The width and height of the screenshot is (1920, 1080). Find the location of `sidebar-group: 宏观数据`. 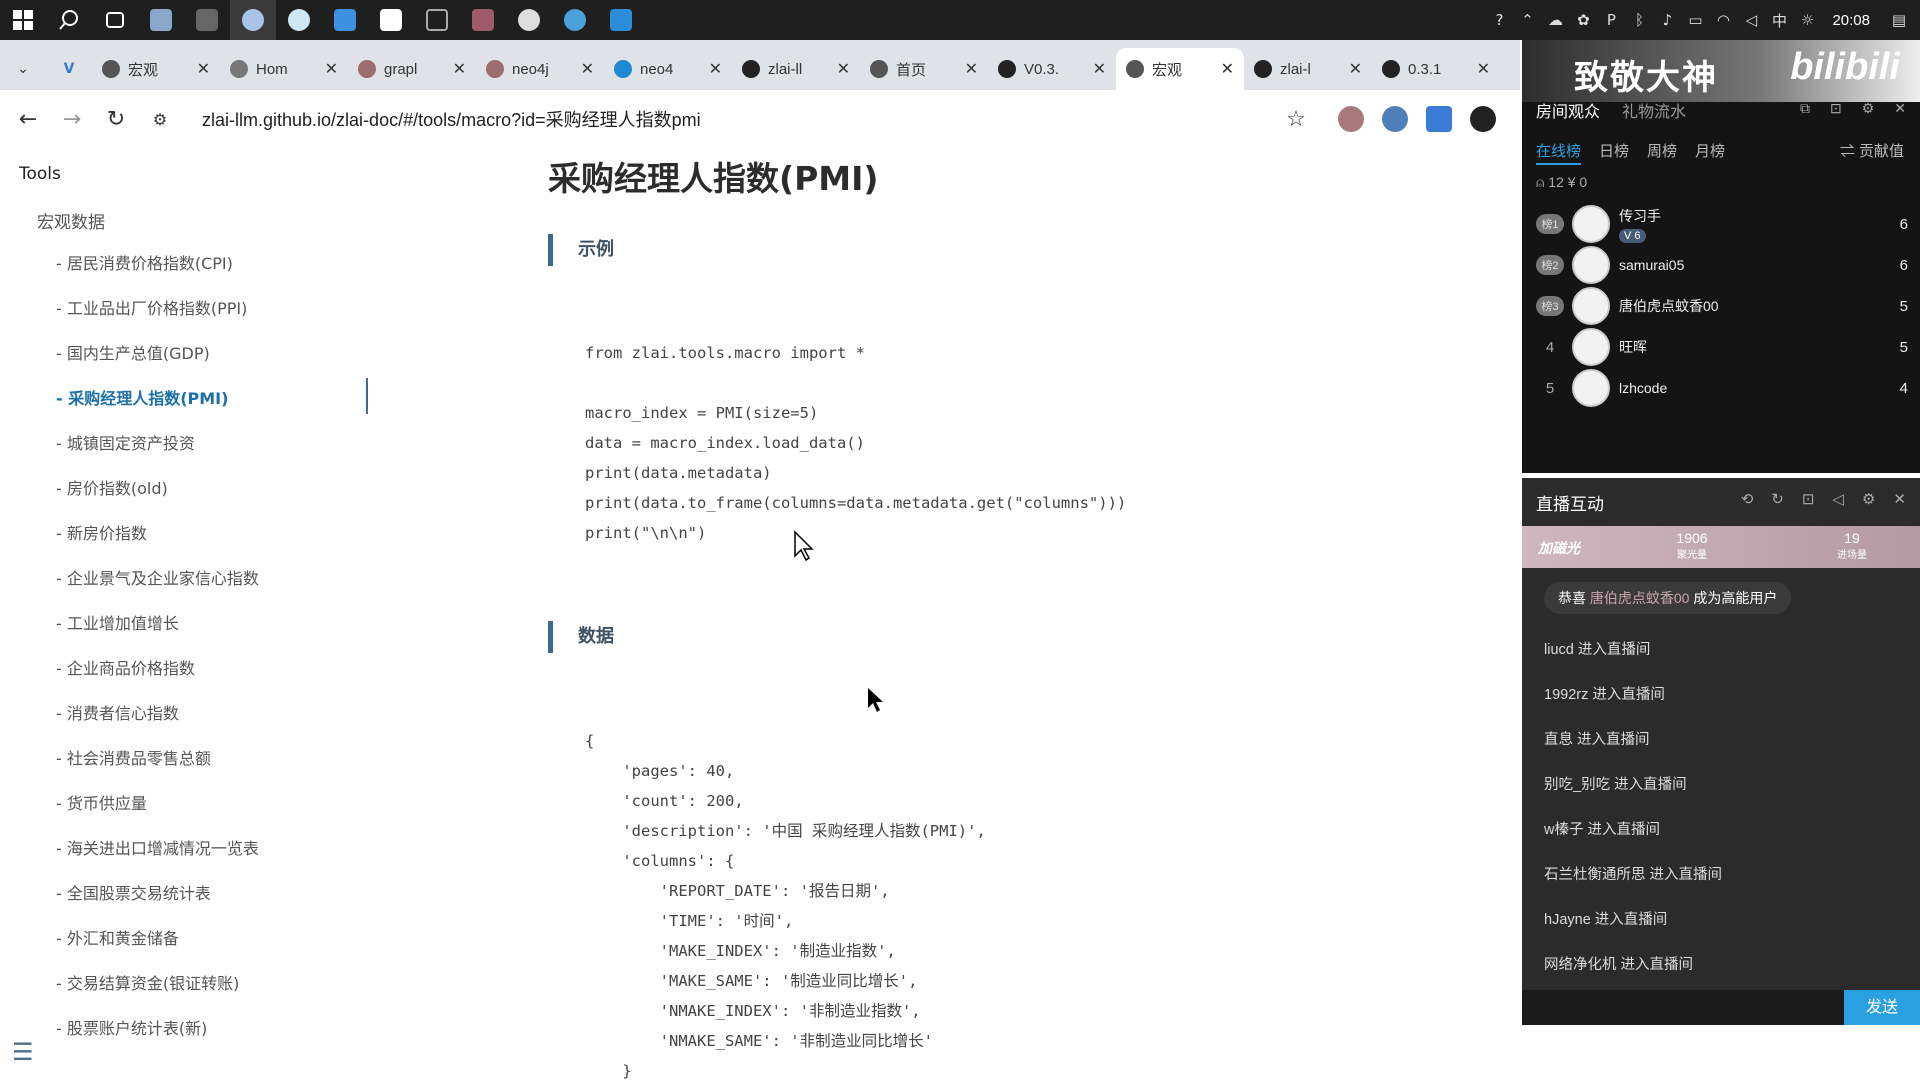

sidebar-group: 宏观数据 is located at coordinates (71, 220).